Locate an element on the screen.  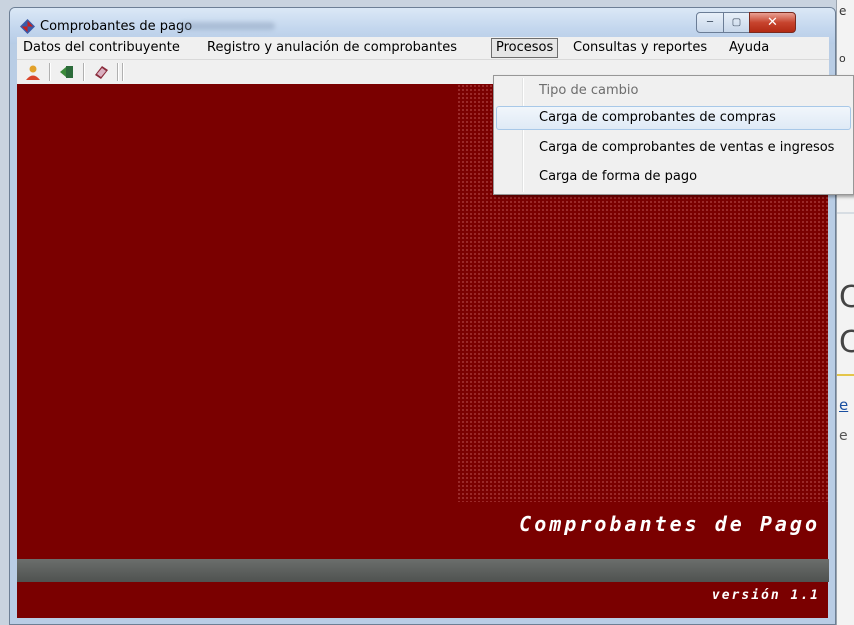
version-label: versión 1.1 is located at coordinates (765, 595).